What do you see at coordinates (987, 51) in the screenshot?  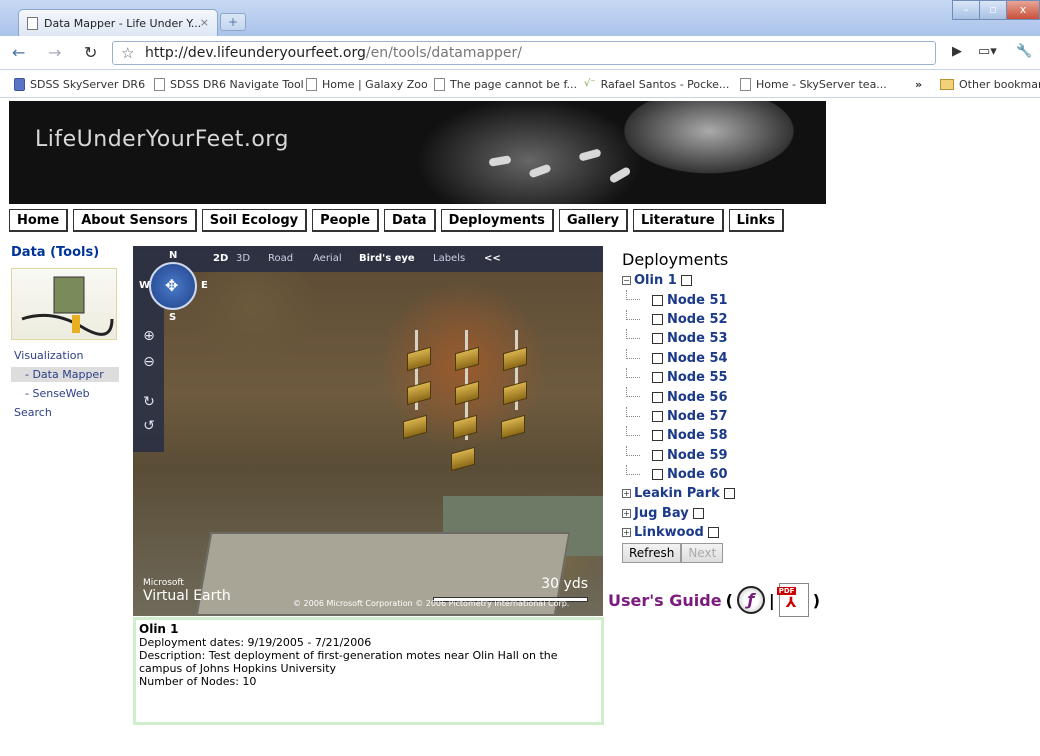 I see `page-menu-icon: ▭▾` at bounding box center [987, 51].